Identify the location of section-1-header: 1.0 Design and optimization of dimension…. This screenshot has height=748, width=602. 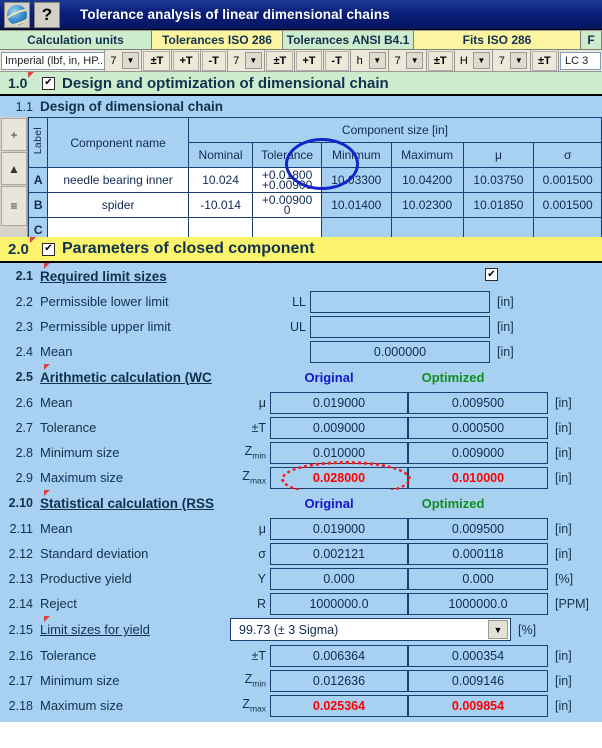
(301, 84).